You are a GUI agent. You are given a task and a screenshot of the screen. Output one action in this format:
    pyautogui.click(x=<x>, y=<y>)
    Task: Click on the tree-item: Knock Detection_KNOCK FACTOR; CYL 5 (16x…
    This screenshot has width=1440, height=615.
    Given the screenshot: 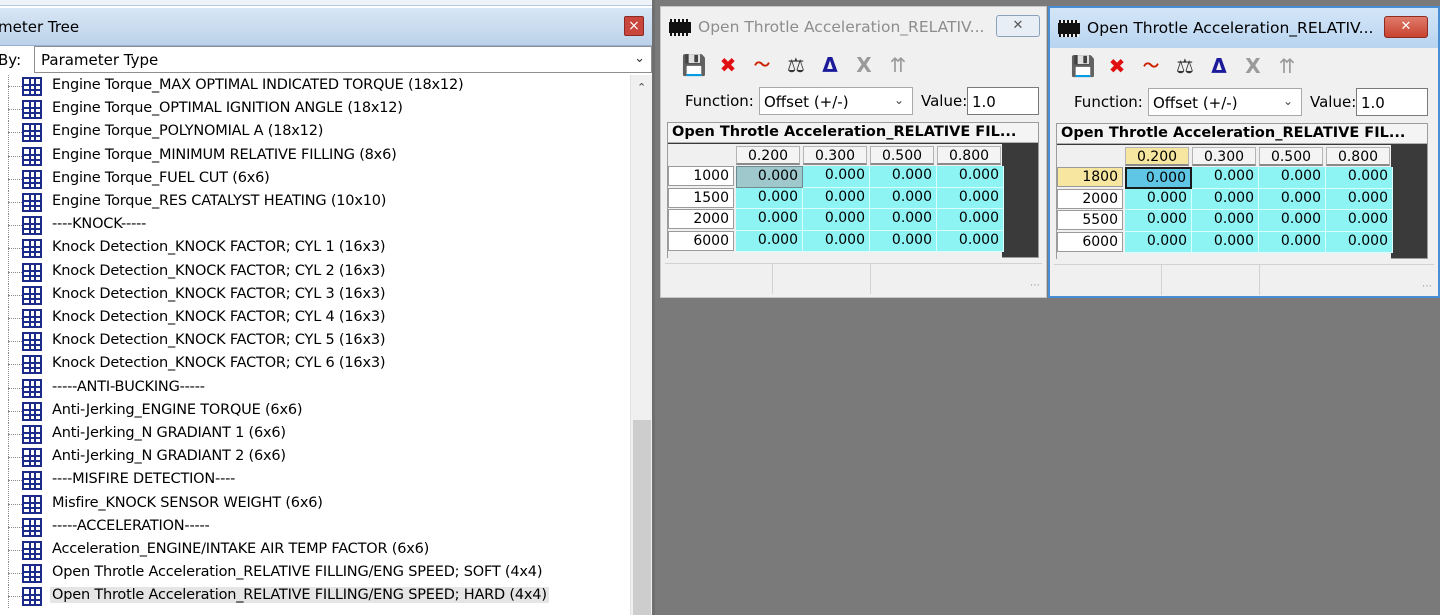 What is the action you would take?
    pyautogui.click(x=315, y=342)
    